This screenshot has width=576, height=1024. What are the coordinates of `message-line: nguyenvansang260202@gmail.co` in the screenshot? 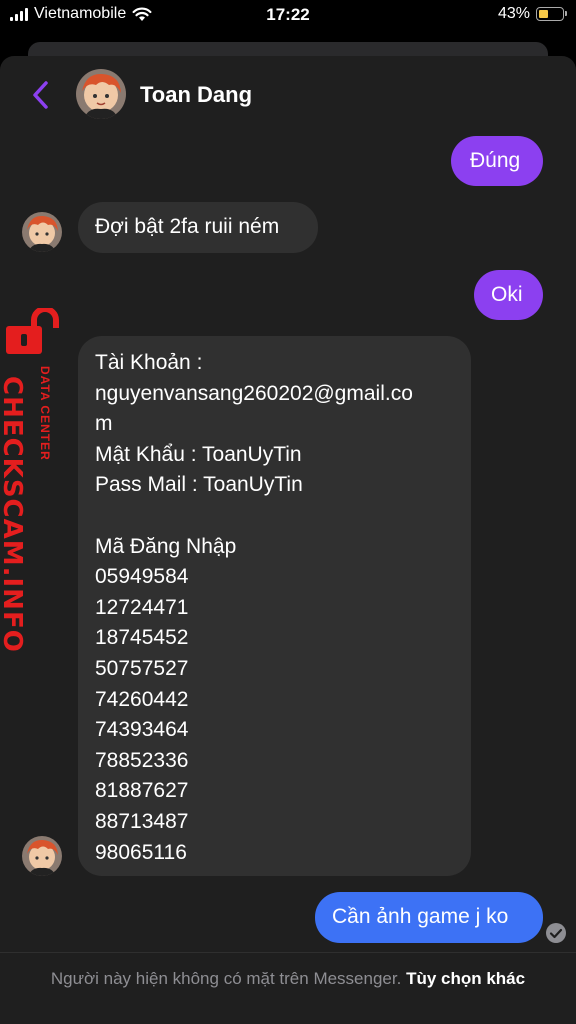 It's located at (254, 393).